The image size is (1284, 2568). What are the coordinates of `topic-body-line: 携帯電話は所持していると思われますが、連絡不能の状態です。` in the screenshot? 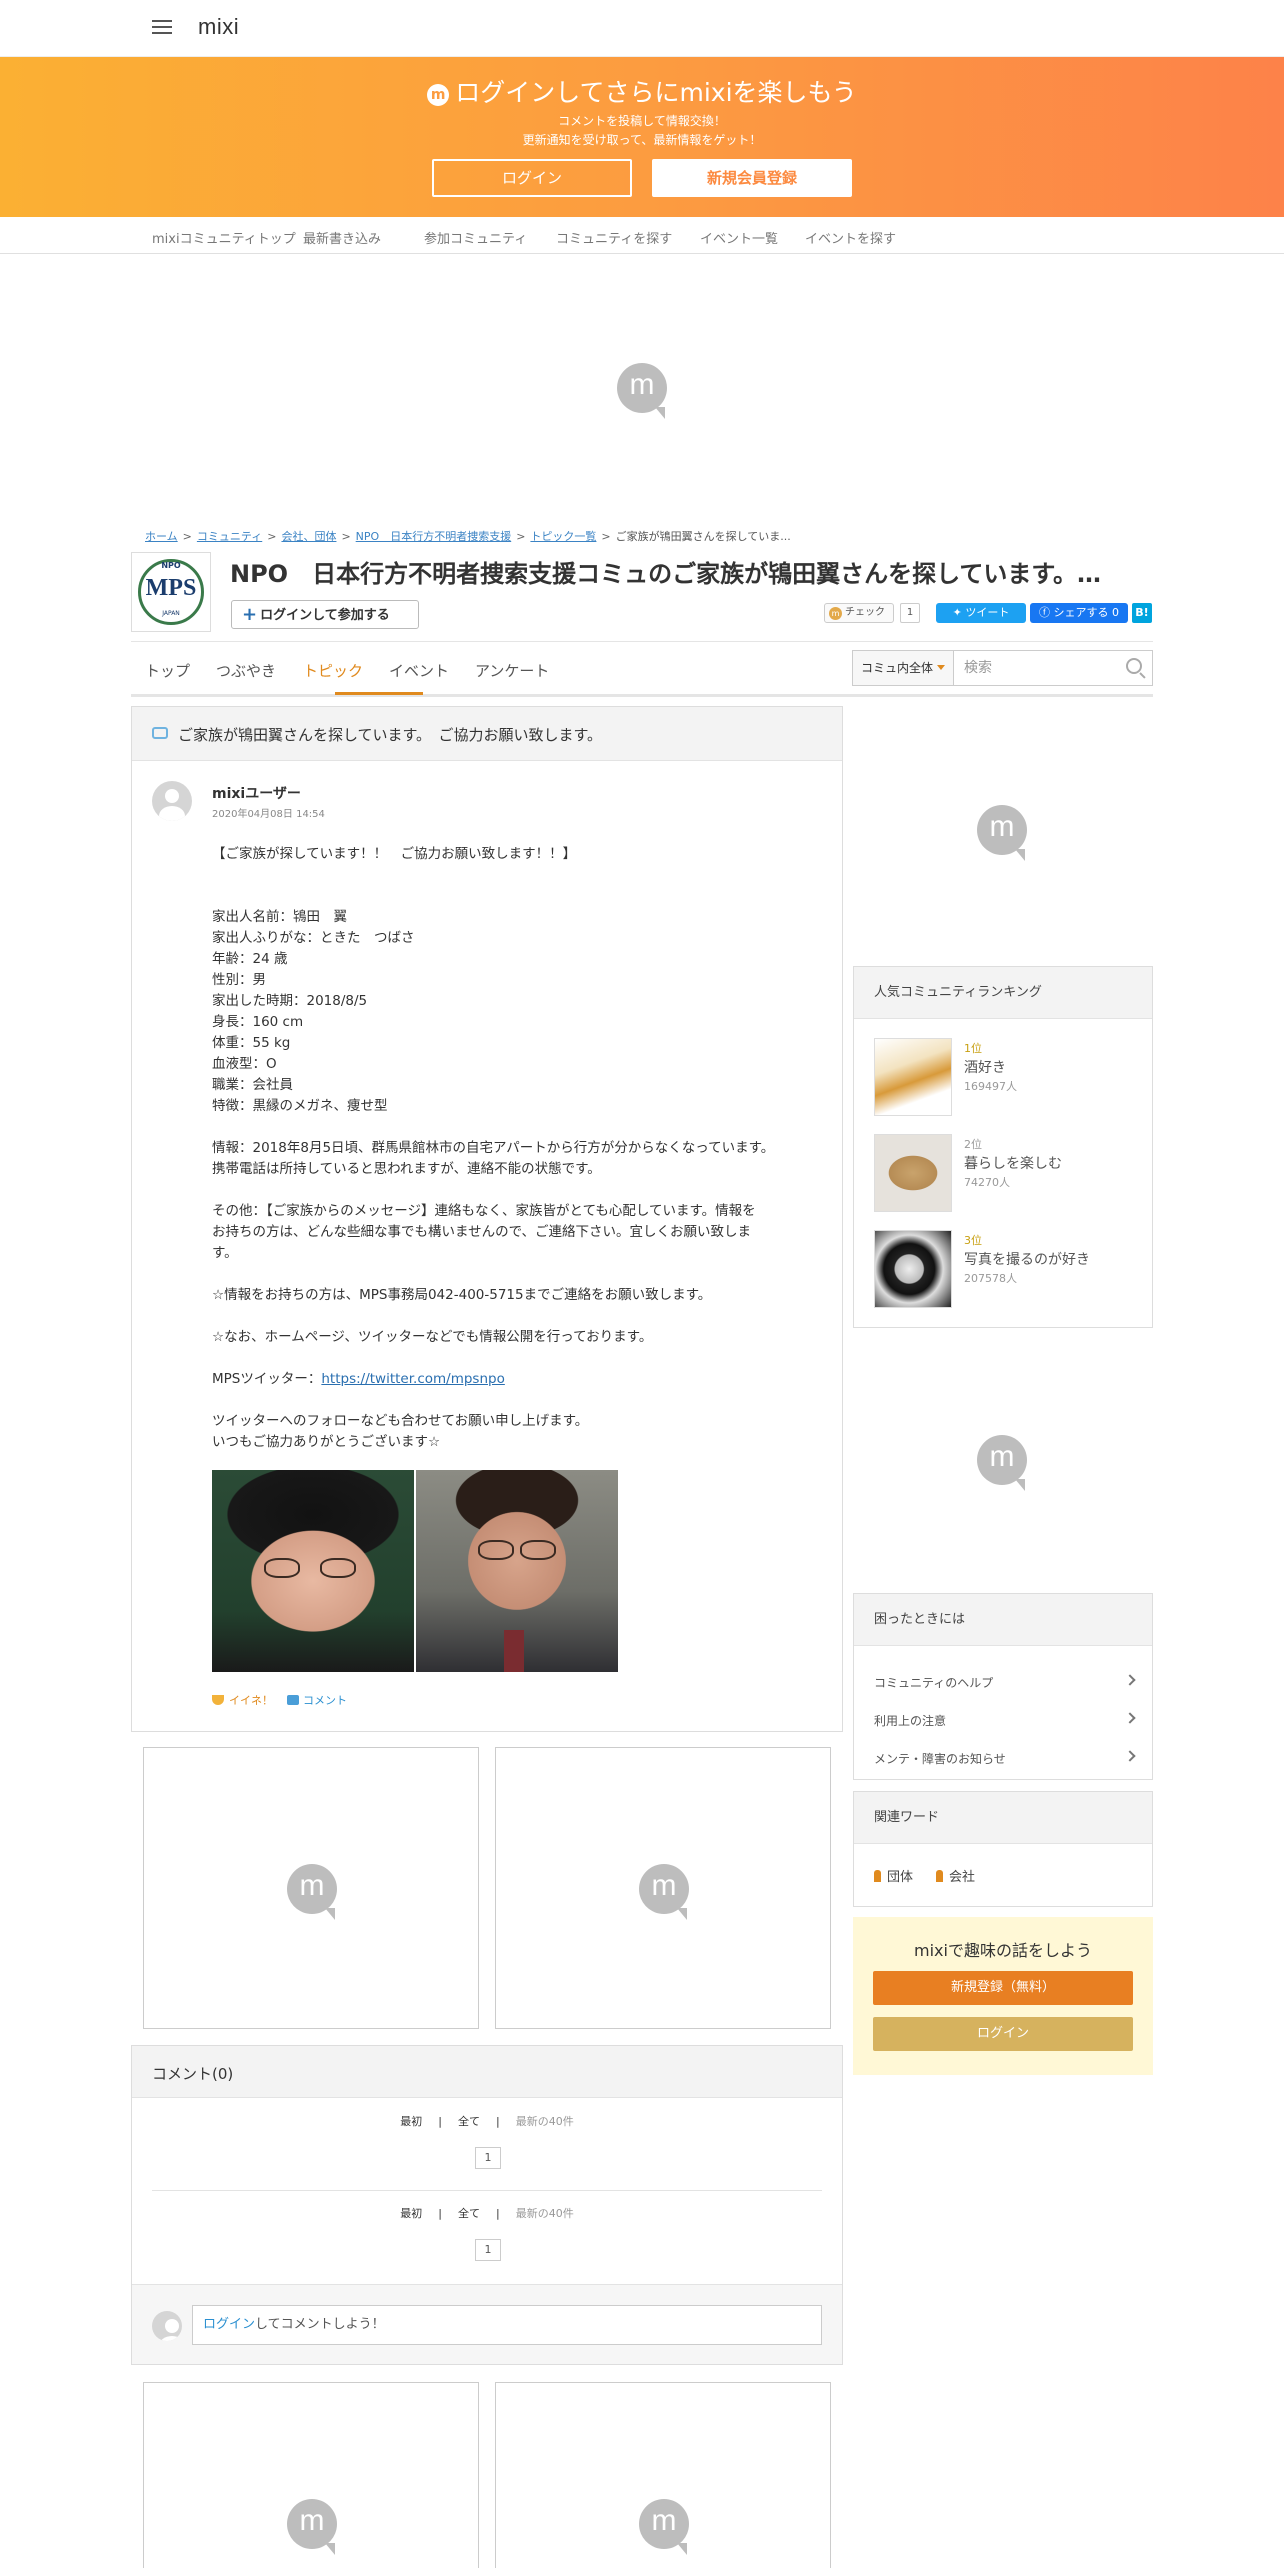 It's located at (406, 1169).